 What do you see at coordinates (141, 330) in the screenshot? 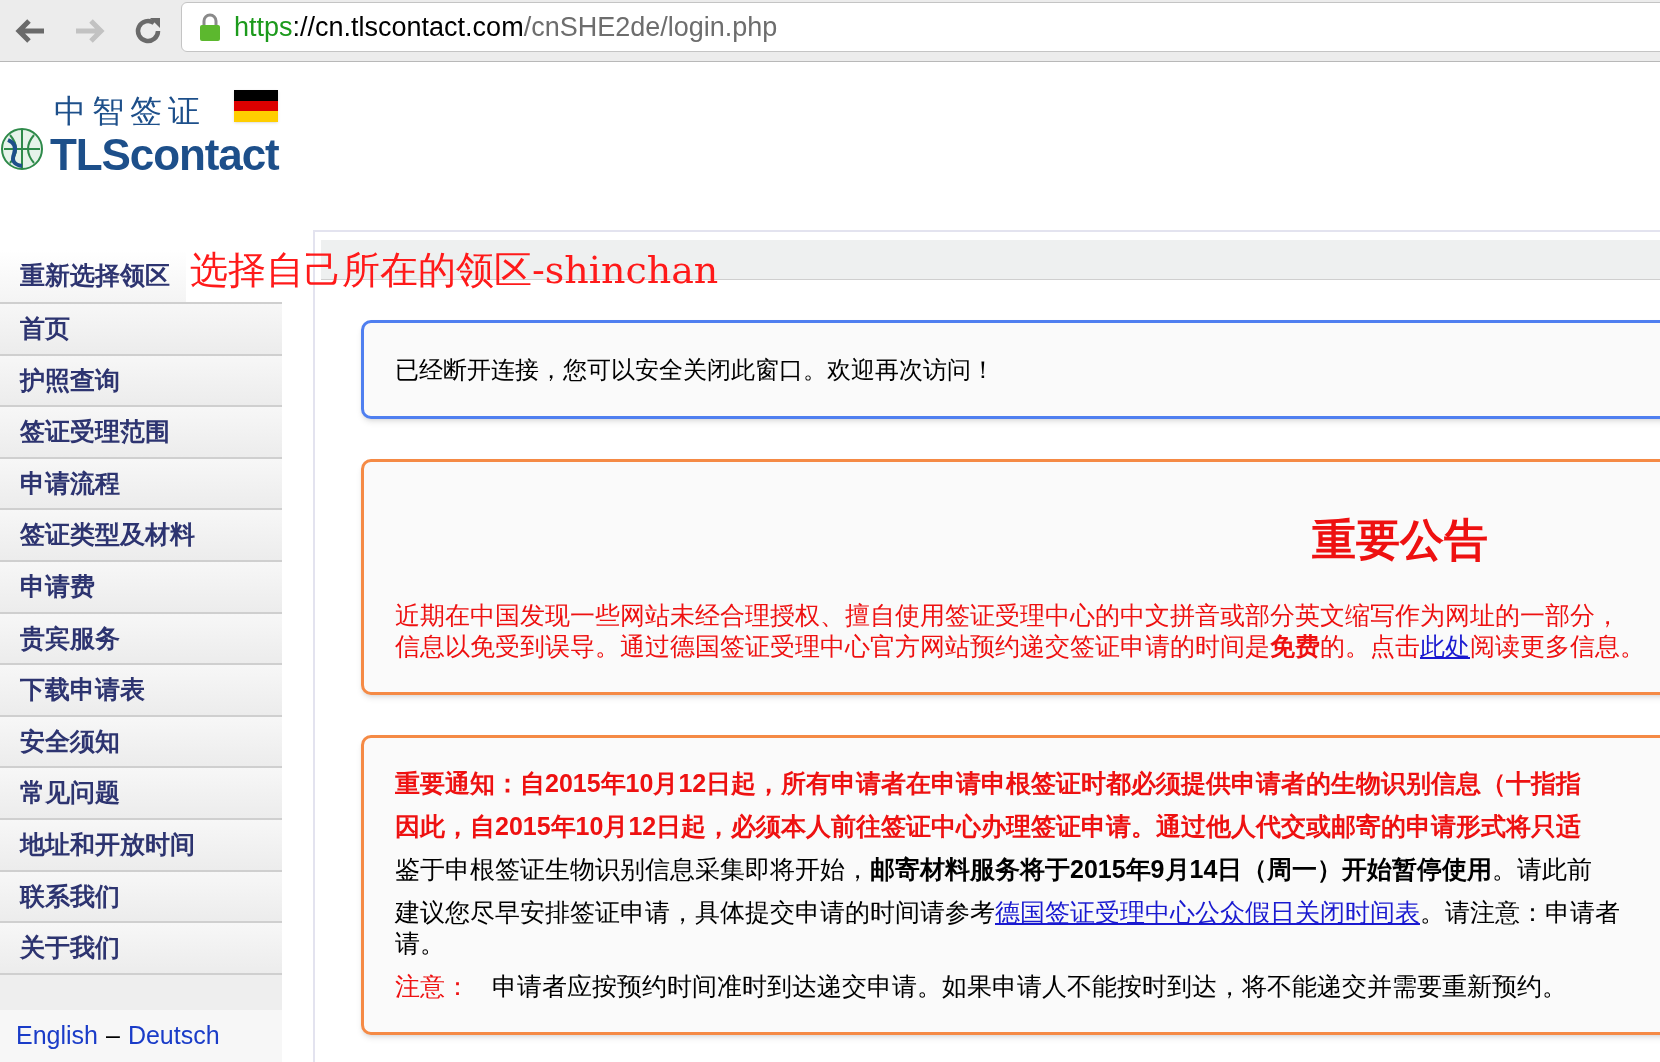
I see `sidebar-item: 首页` at bounding box center [141, 330].